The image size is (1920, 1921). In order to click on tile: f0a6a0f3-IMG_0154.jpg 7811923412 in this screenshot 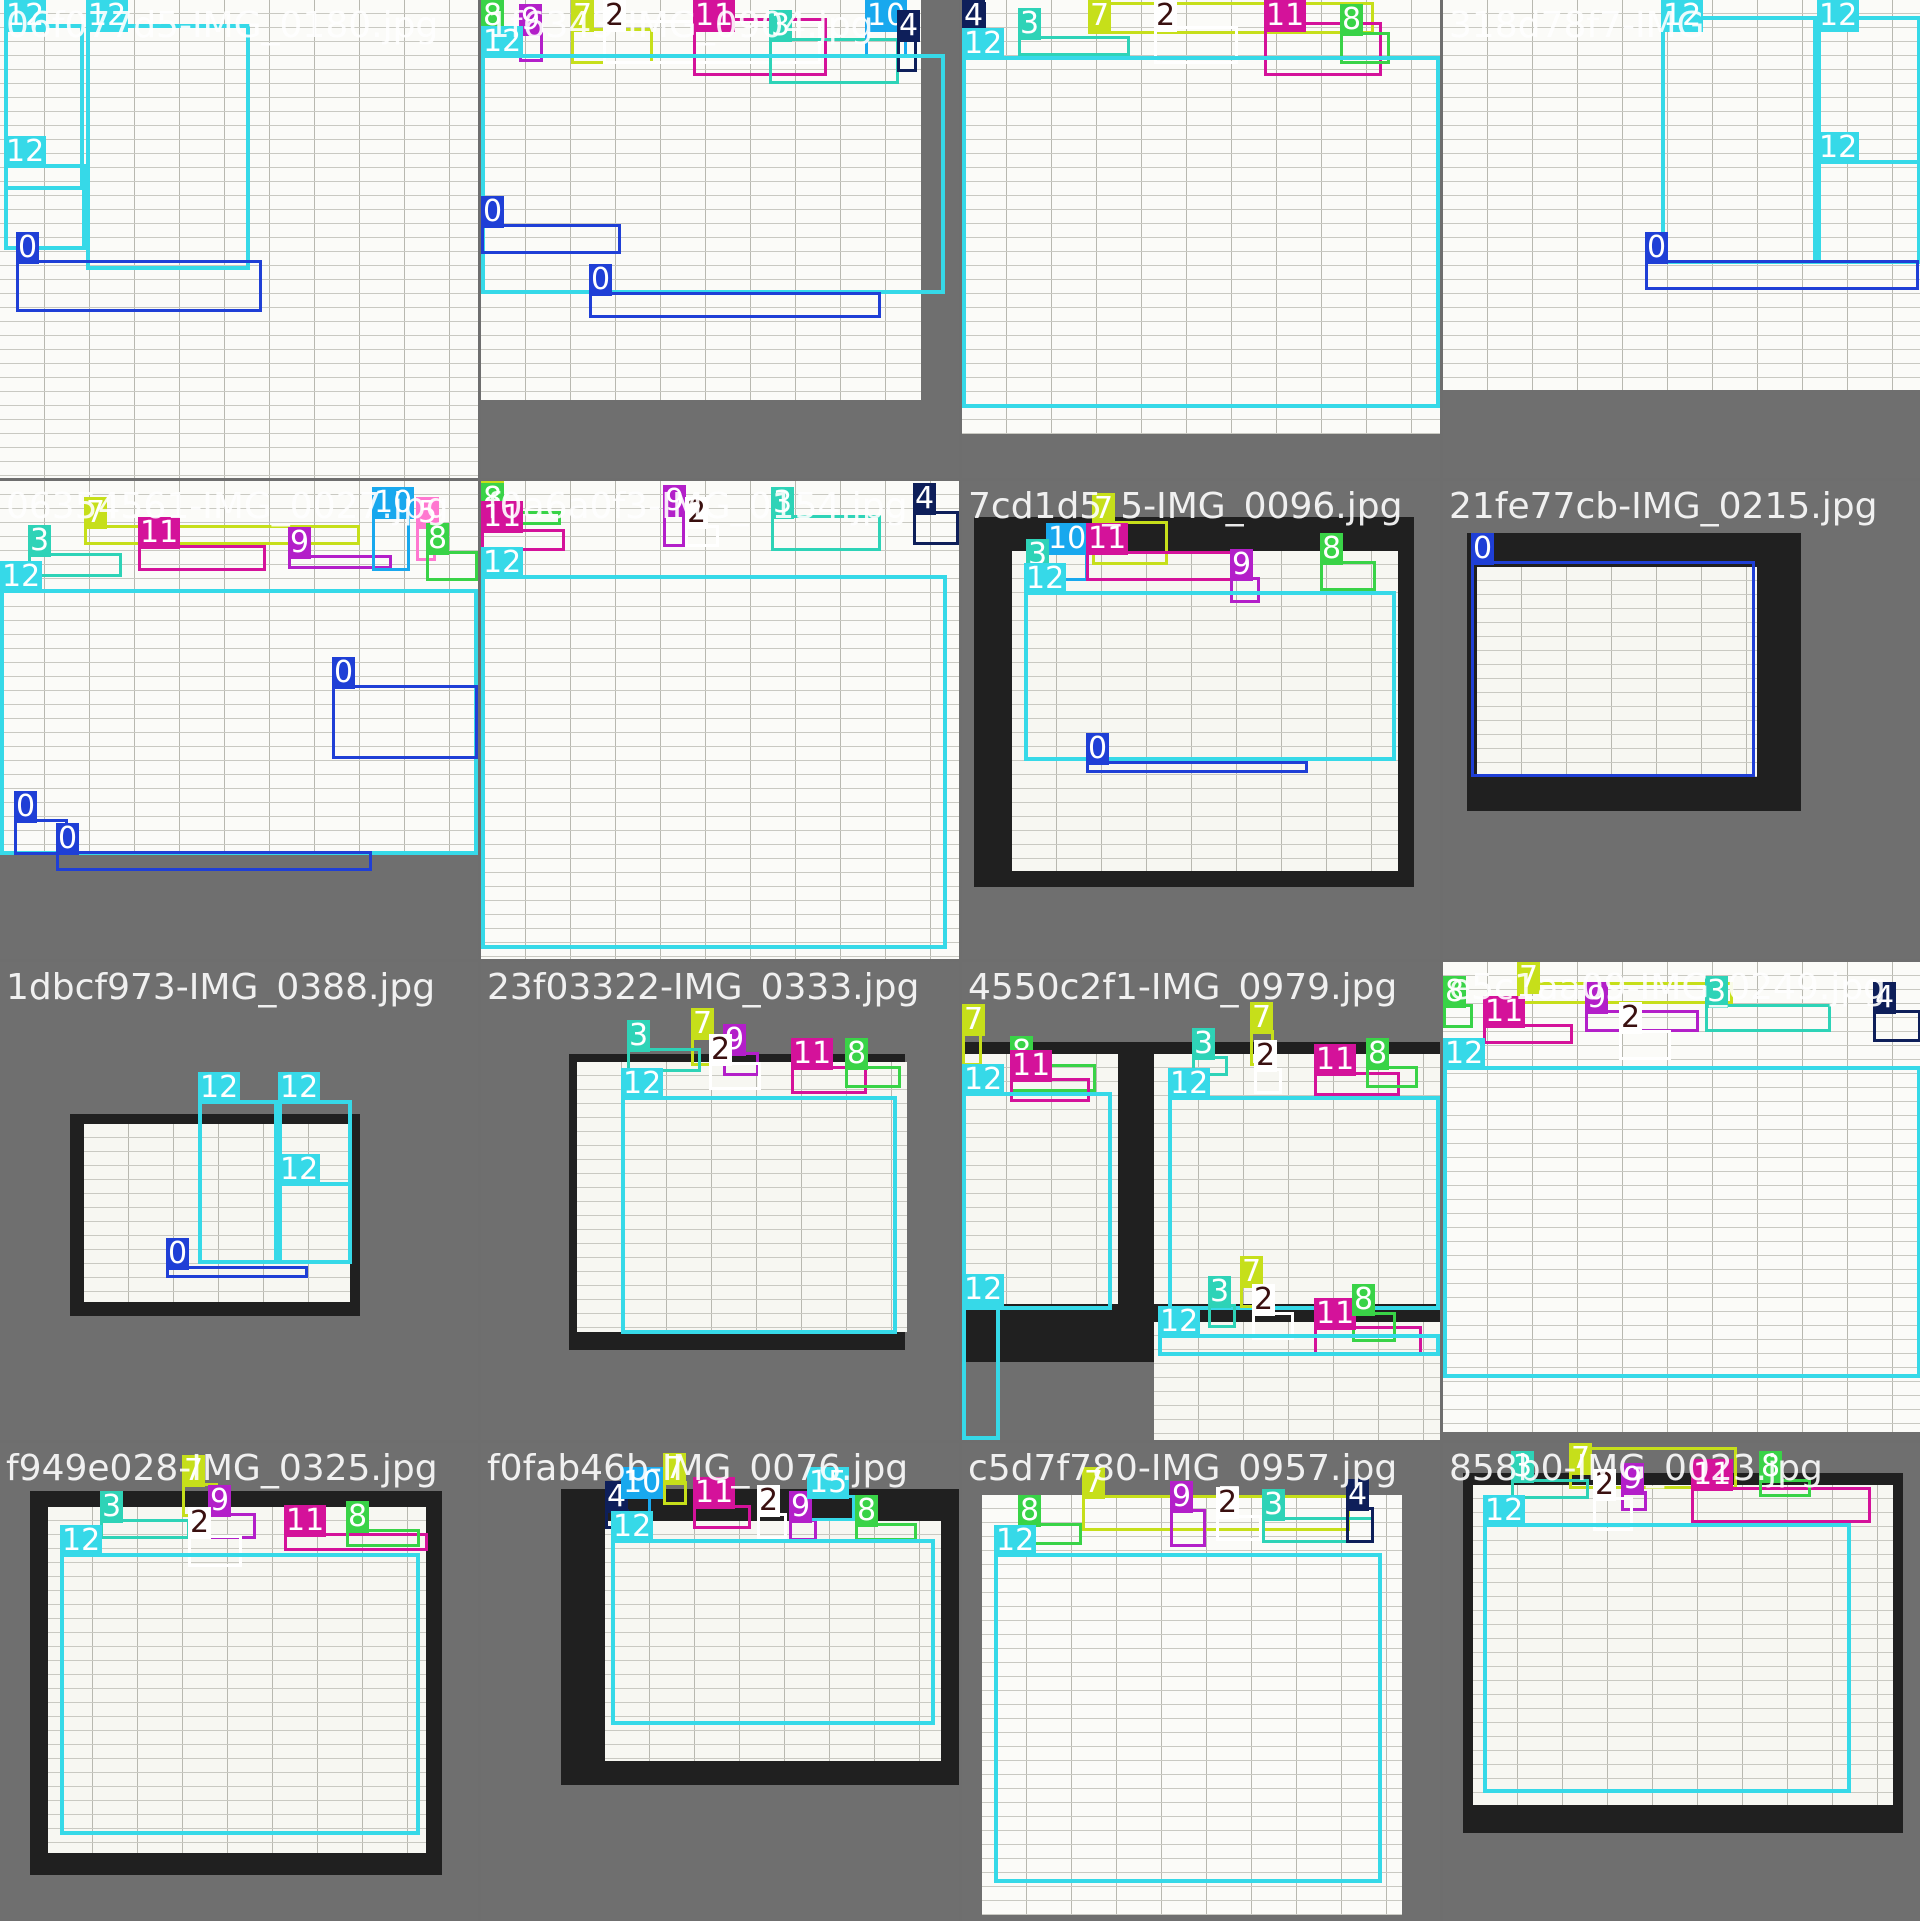, I will do `click(720, 720)`.